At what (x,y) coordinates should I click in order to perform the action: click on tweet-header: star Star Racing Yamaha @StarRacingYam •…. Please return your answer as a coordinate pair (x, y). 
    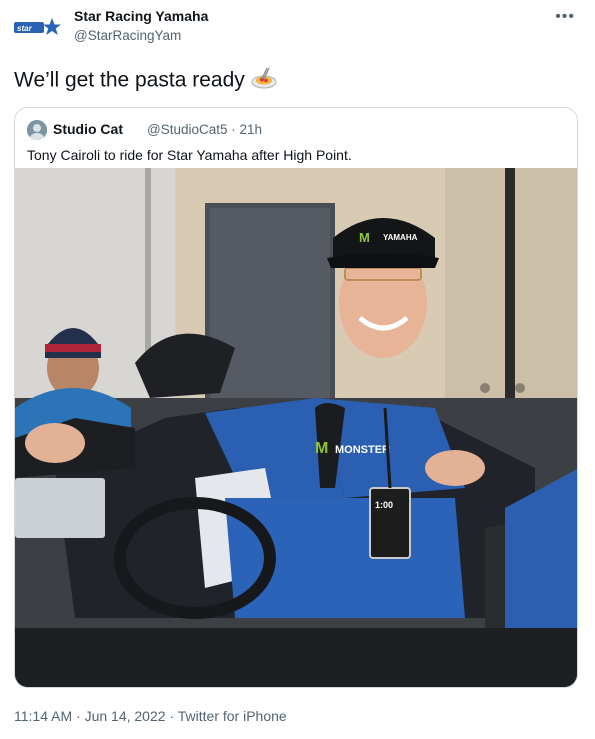
    Looking at the image, I should click on (297, 28).